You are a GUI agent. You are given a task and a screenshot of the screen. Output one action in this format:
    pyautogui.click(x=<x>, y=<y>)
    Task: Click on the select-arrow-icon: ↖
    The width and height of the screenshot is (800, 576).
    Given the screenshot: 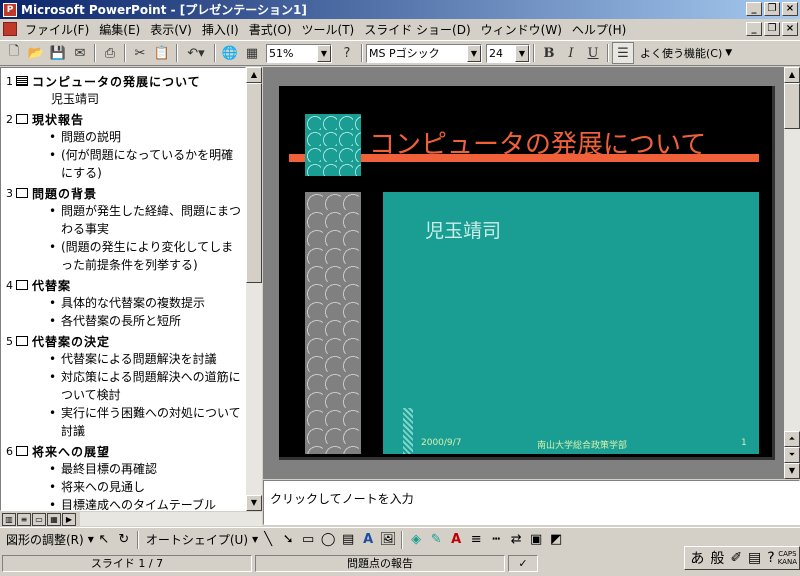 What is the action you would take?
    pyautogui.click(x=104, y=540)
    